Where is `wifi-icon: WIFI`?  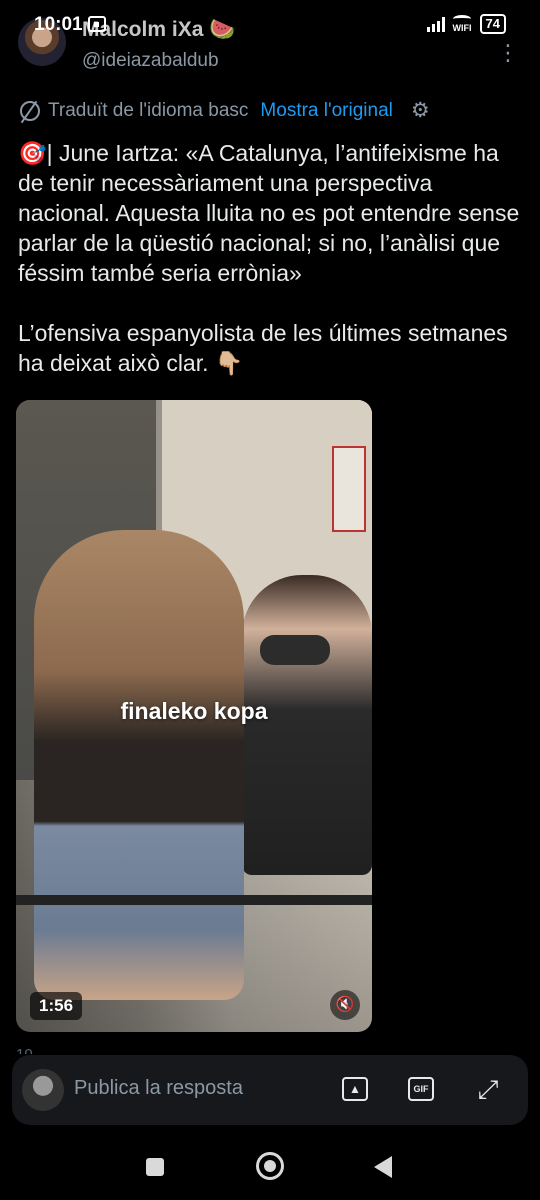
wifi-icon: WIFI is located at coordinates (462, 24).